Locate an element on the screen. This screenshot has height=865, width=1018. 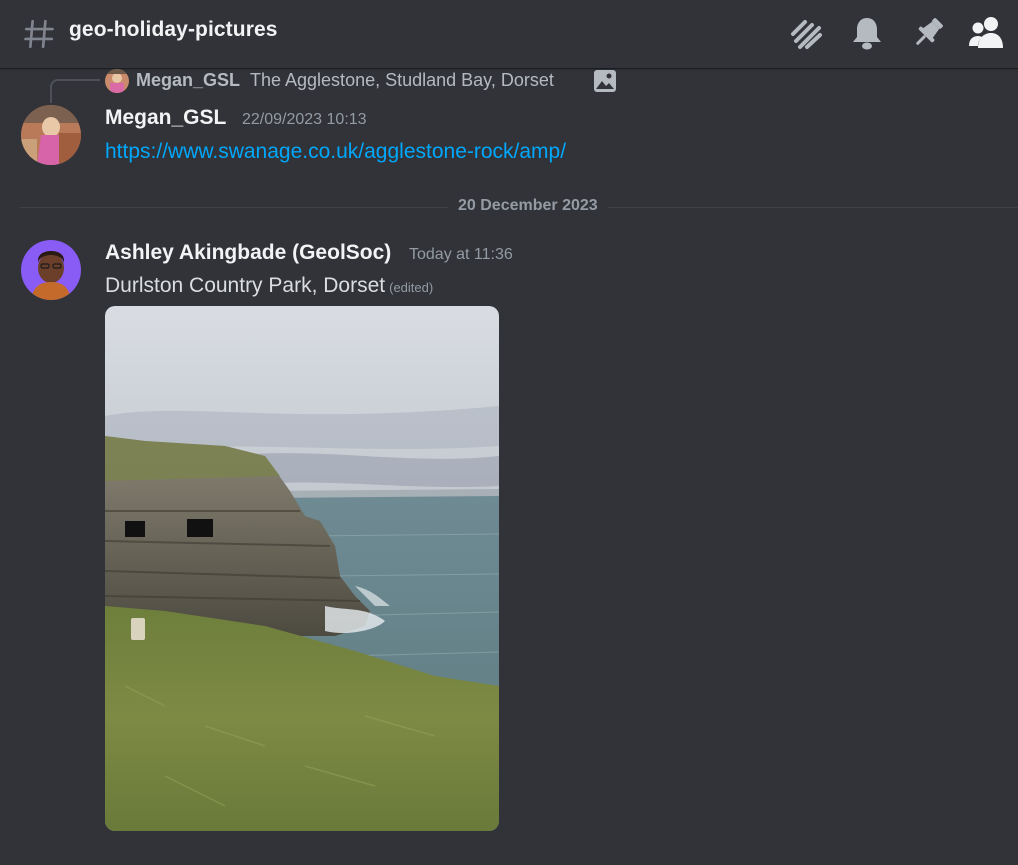
channel-name: geo-holiday-pictures is located at coordinates (173, 29).